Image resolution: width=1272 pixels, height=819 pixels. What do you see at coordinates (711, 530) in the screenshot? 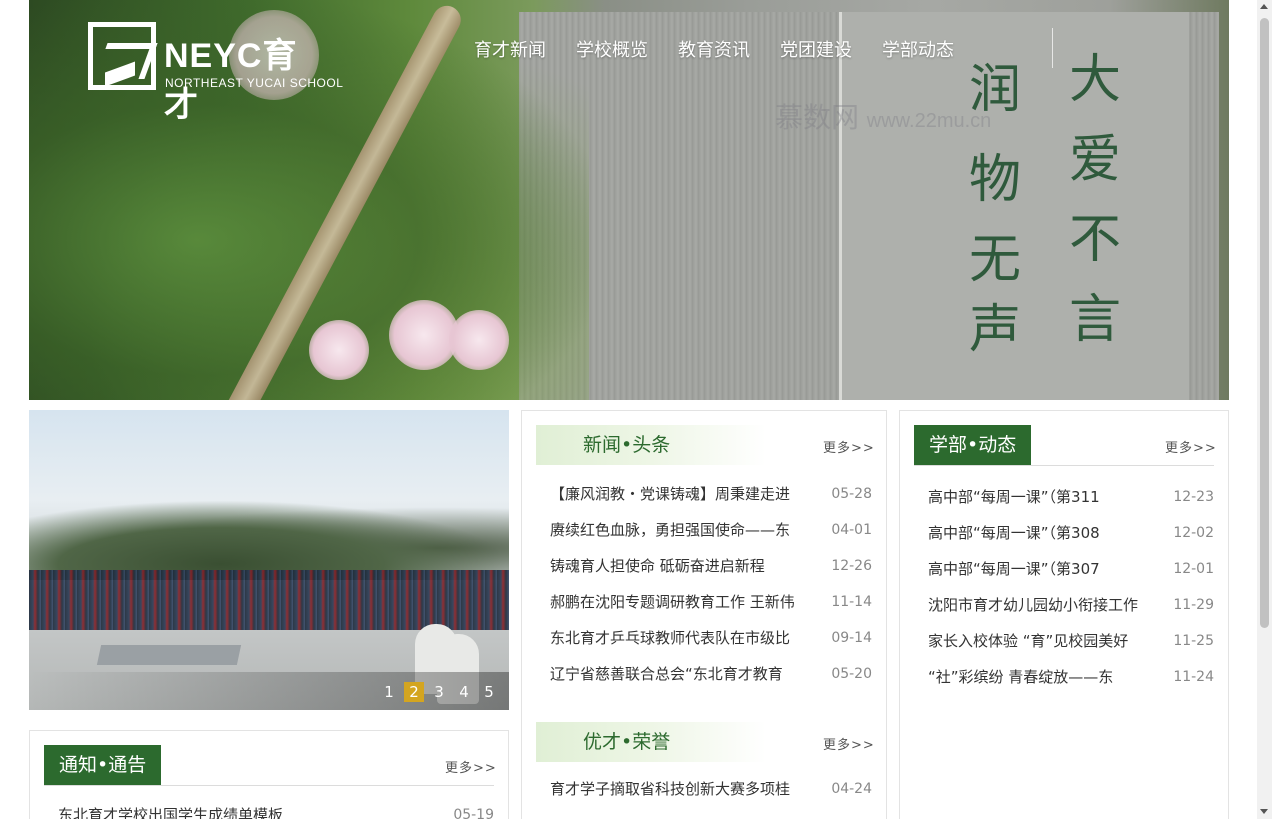
I see `list-item: 赓续红色血脉，勇担强国使命——东 04-01` at bounding box center [711, 530].